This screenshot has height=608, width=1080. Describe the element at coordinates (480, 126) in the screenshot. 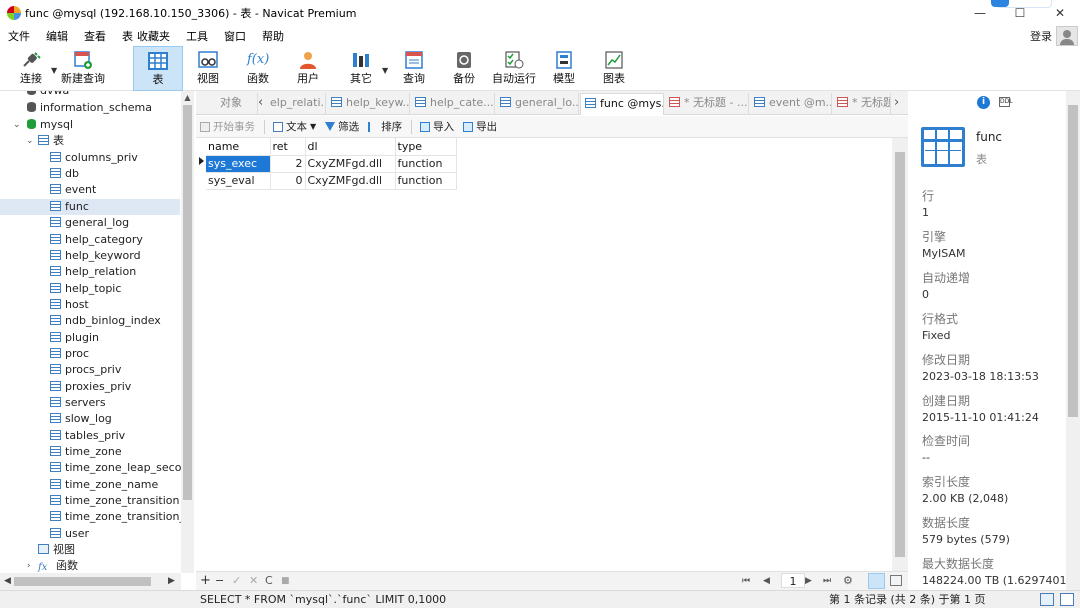

I see `export-button: 导出` at that location.